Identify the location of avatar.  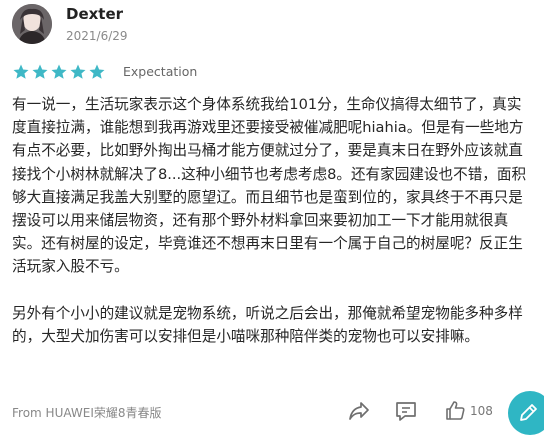
(32, 24).